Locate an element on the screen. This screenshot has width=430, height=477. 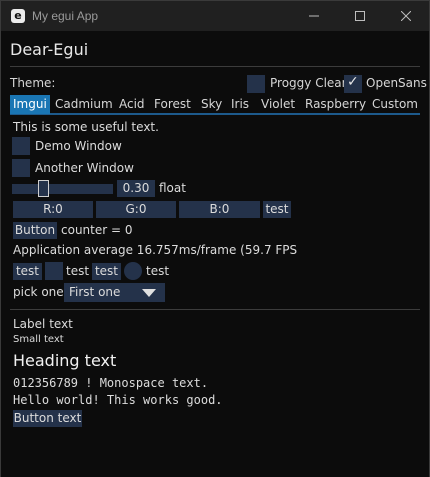
tab-custom: Custom is located at coordinates (395, 104).